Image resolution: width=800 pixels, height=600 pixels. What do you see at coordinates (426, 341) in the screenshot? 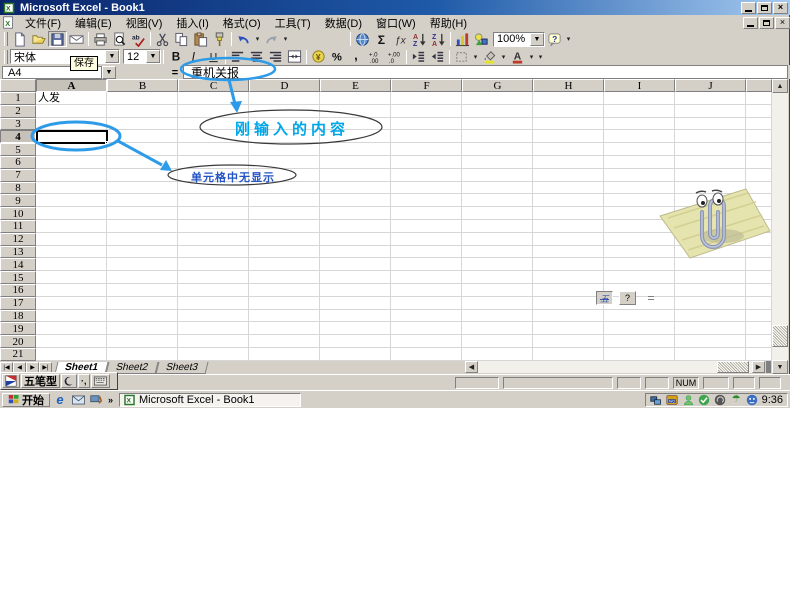
I see `cell-f20` at bounding box center [426, 341].